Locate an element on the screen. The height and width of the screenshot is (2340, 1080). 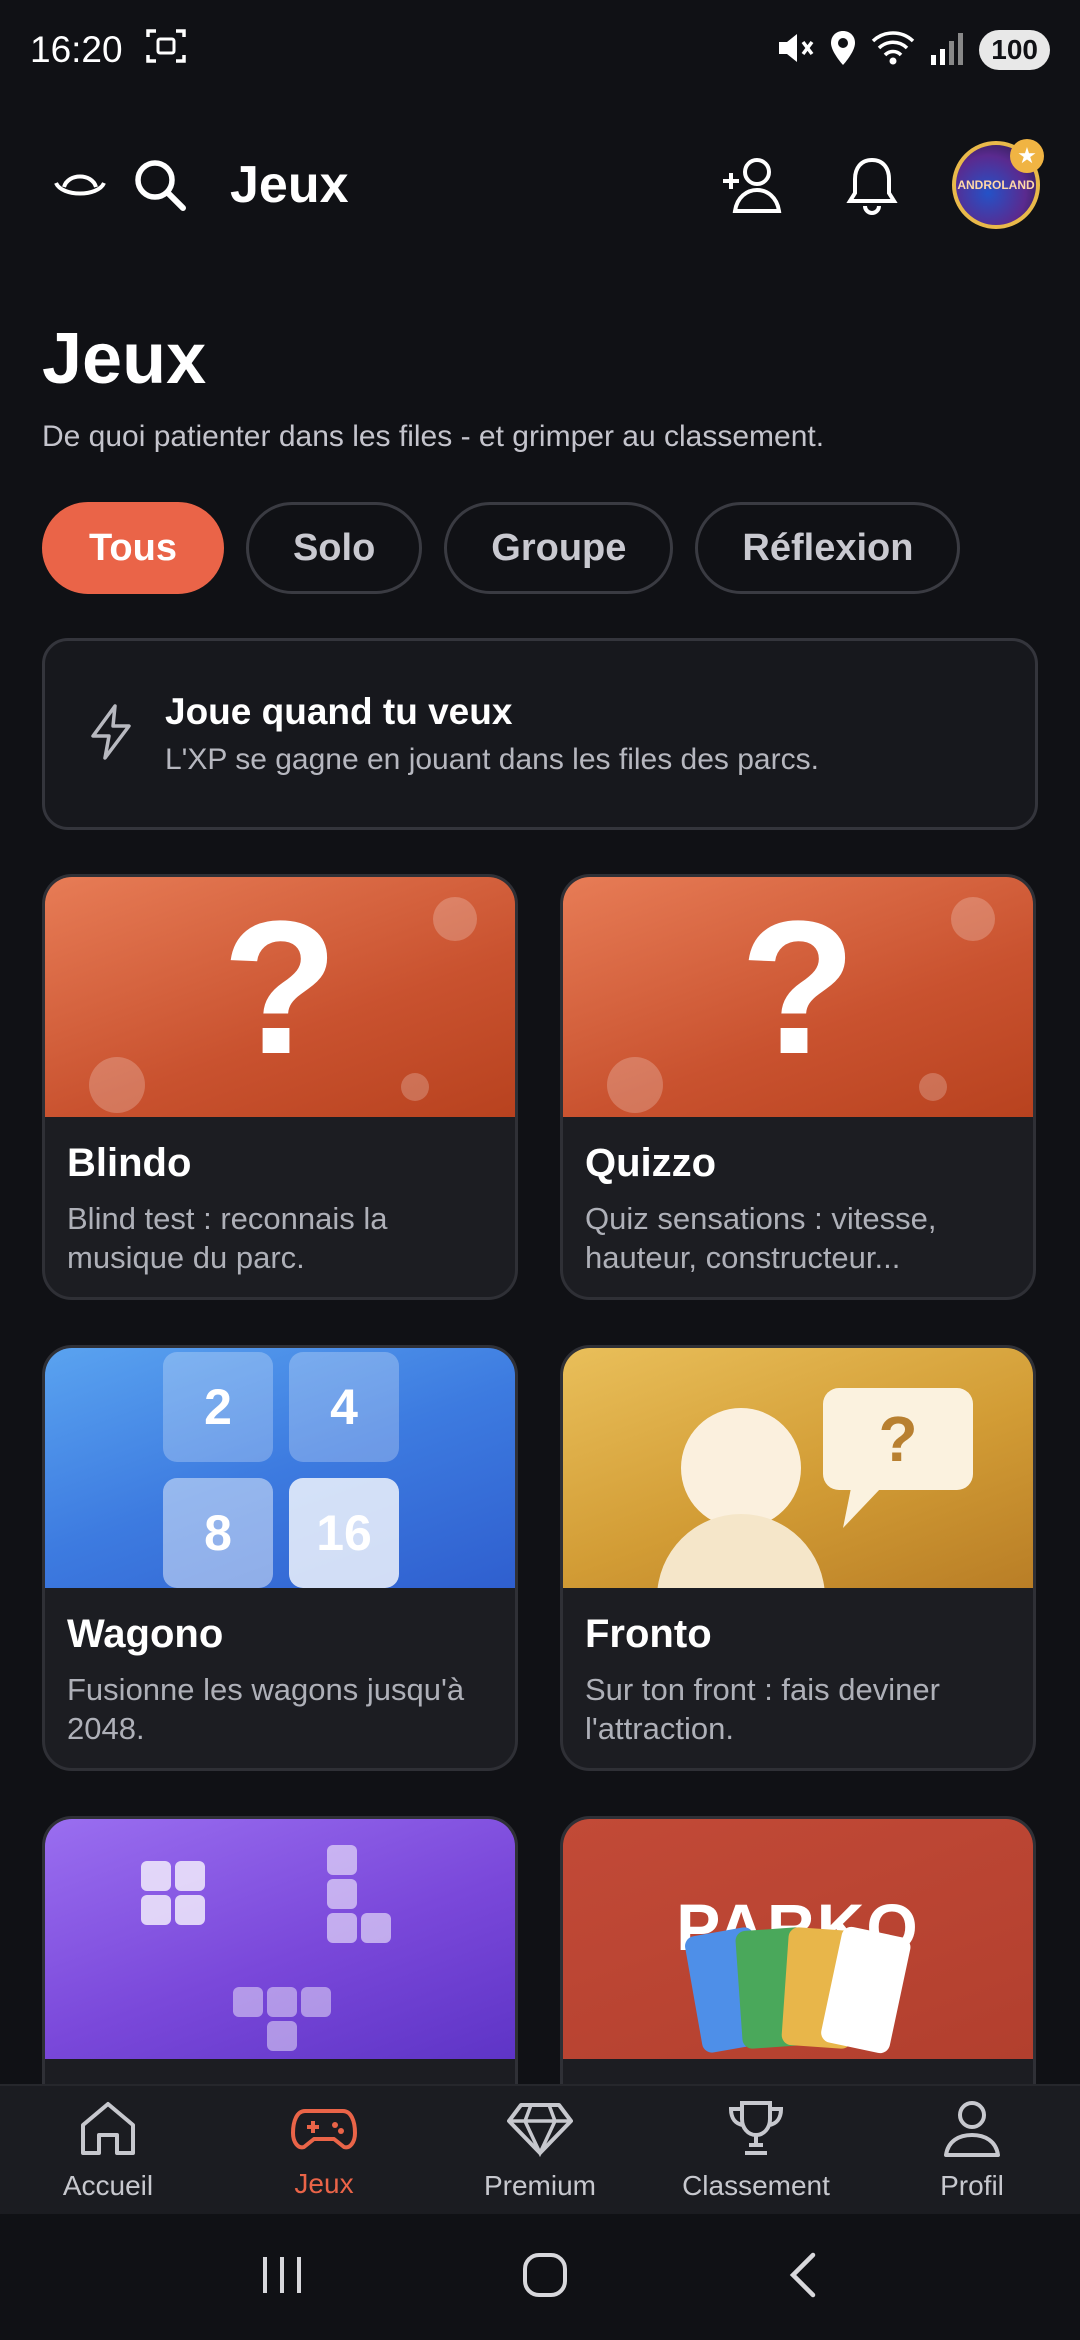
nav-item-profil: Profil is located at coordinates (972, 2150).